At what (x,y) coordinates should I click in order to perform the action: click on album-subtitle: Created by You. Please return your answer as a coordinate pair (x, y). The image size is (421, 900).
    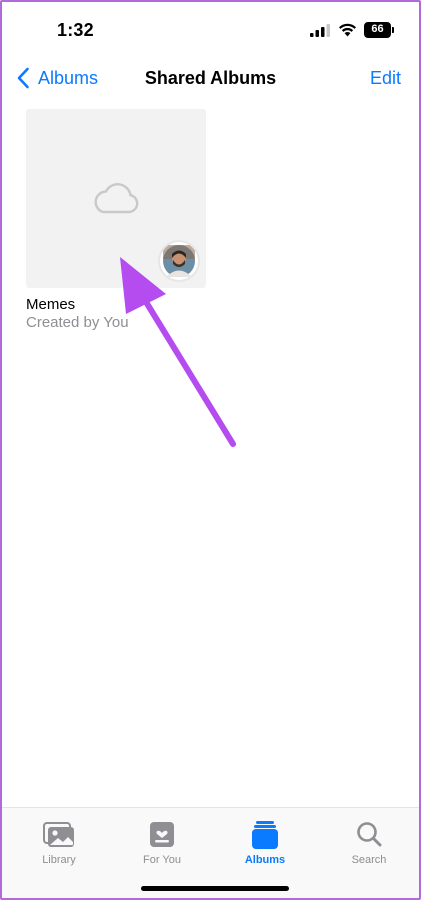
    Looking at the image, I should click on (77, 322).